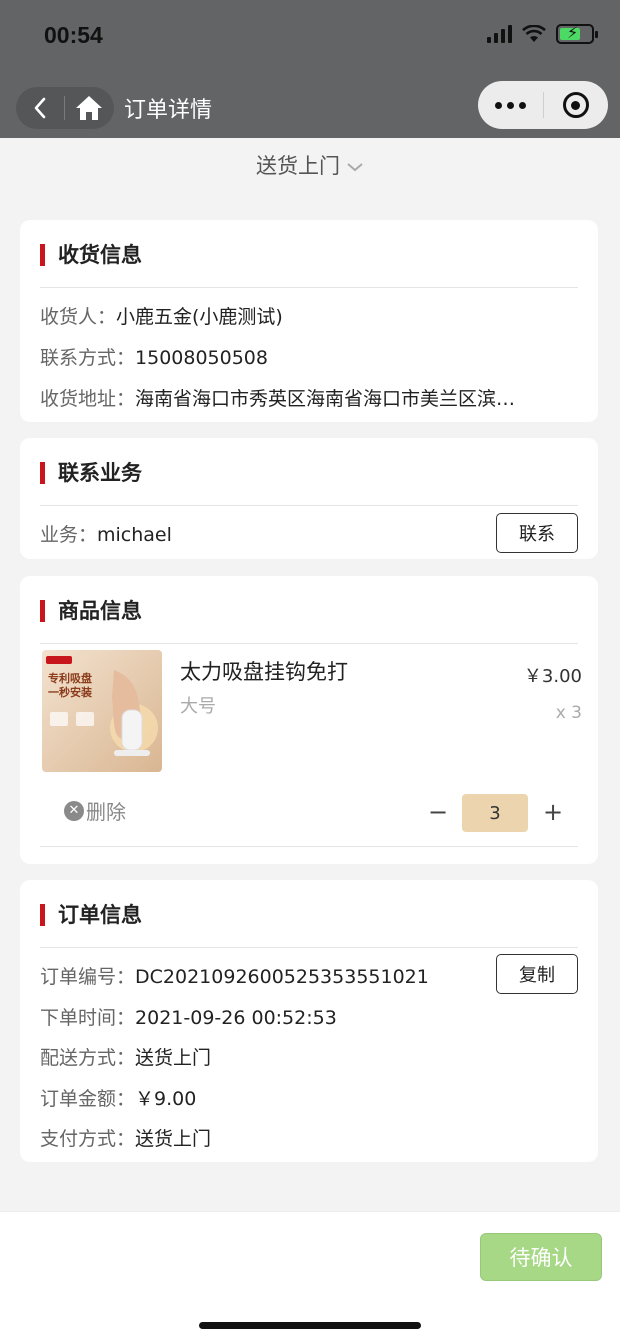  I want to click on battery-icon: ⚡, so click(577, 33).